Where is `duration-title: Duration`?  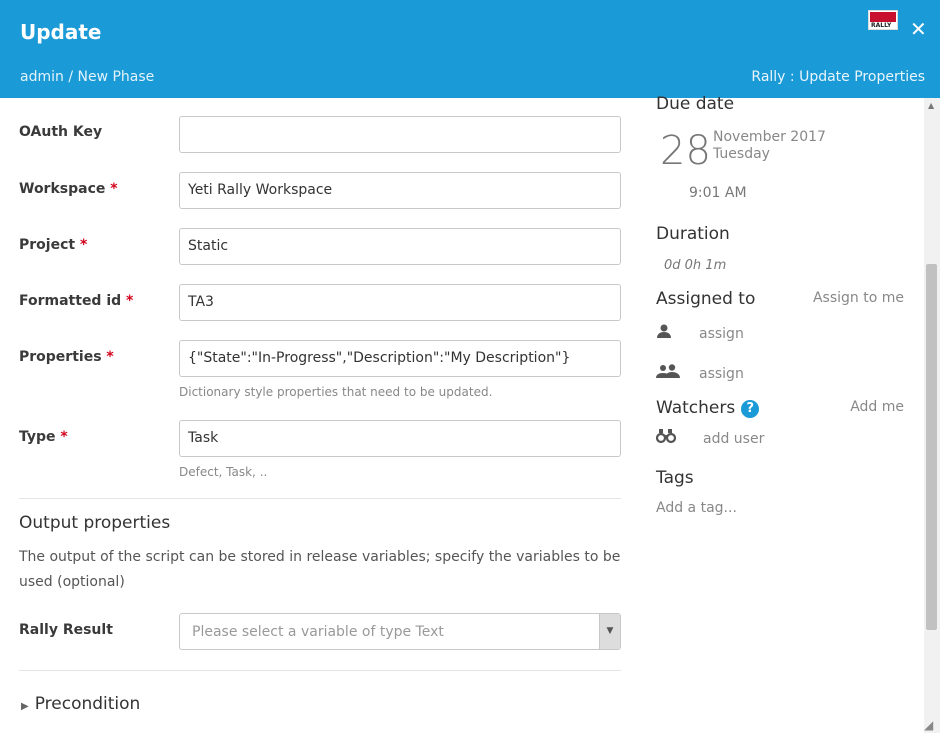 duration-title: Duration is located at coordinates (693, 234).